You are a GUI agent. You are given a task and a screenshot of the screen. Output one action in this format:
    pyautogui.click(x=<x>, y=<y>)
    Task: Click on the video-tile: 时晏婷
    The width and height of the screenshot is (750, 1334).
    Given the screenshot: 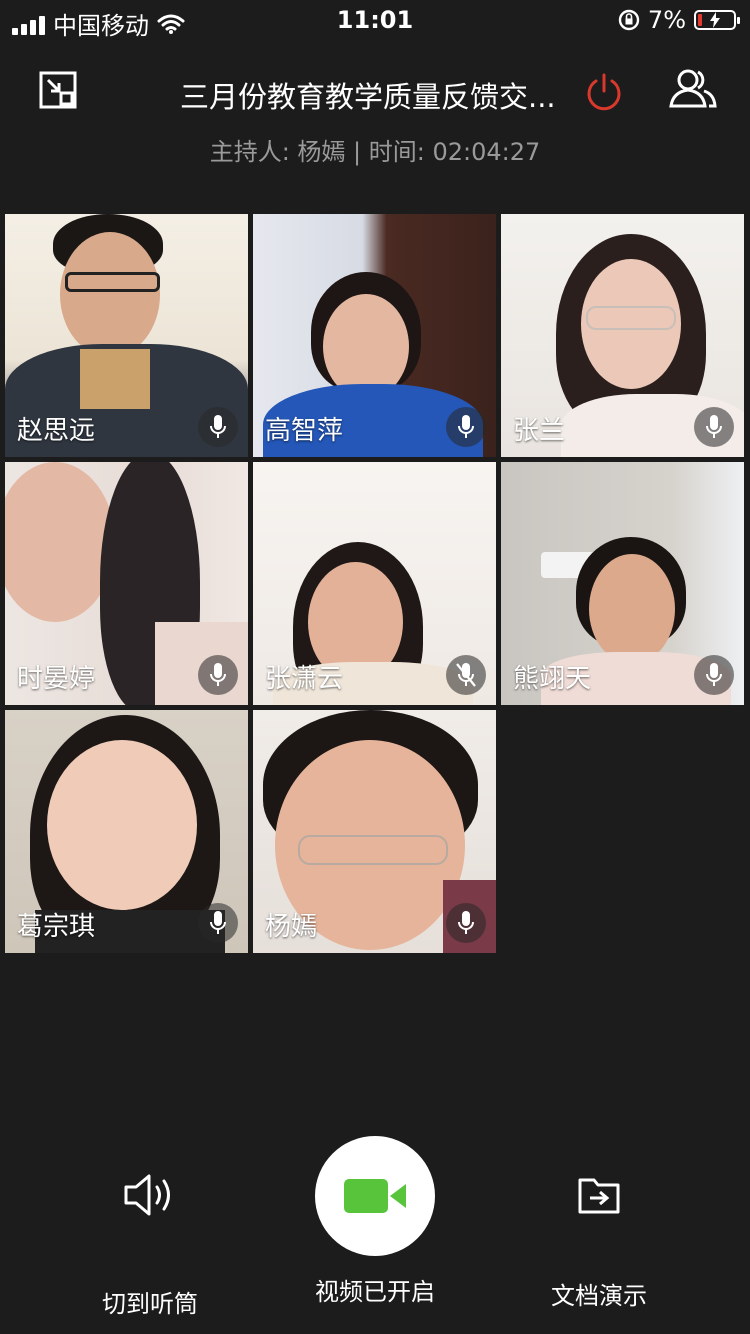 What is the action you would take?
    pyautogui.click(x=126, y=583)
    